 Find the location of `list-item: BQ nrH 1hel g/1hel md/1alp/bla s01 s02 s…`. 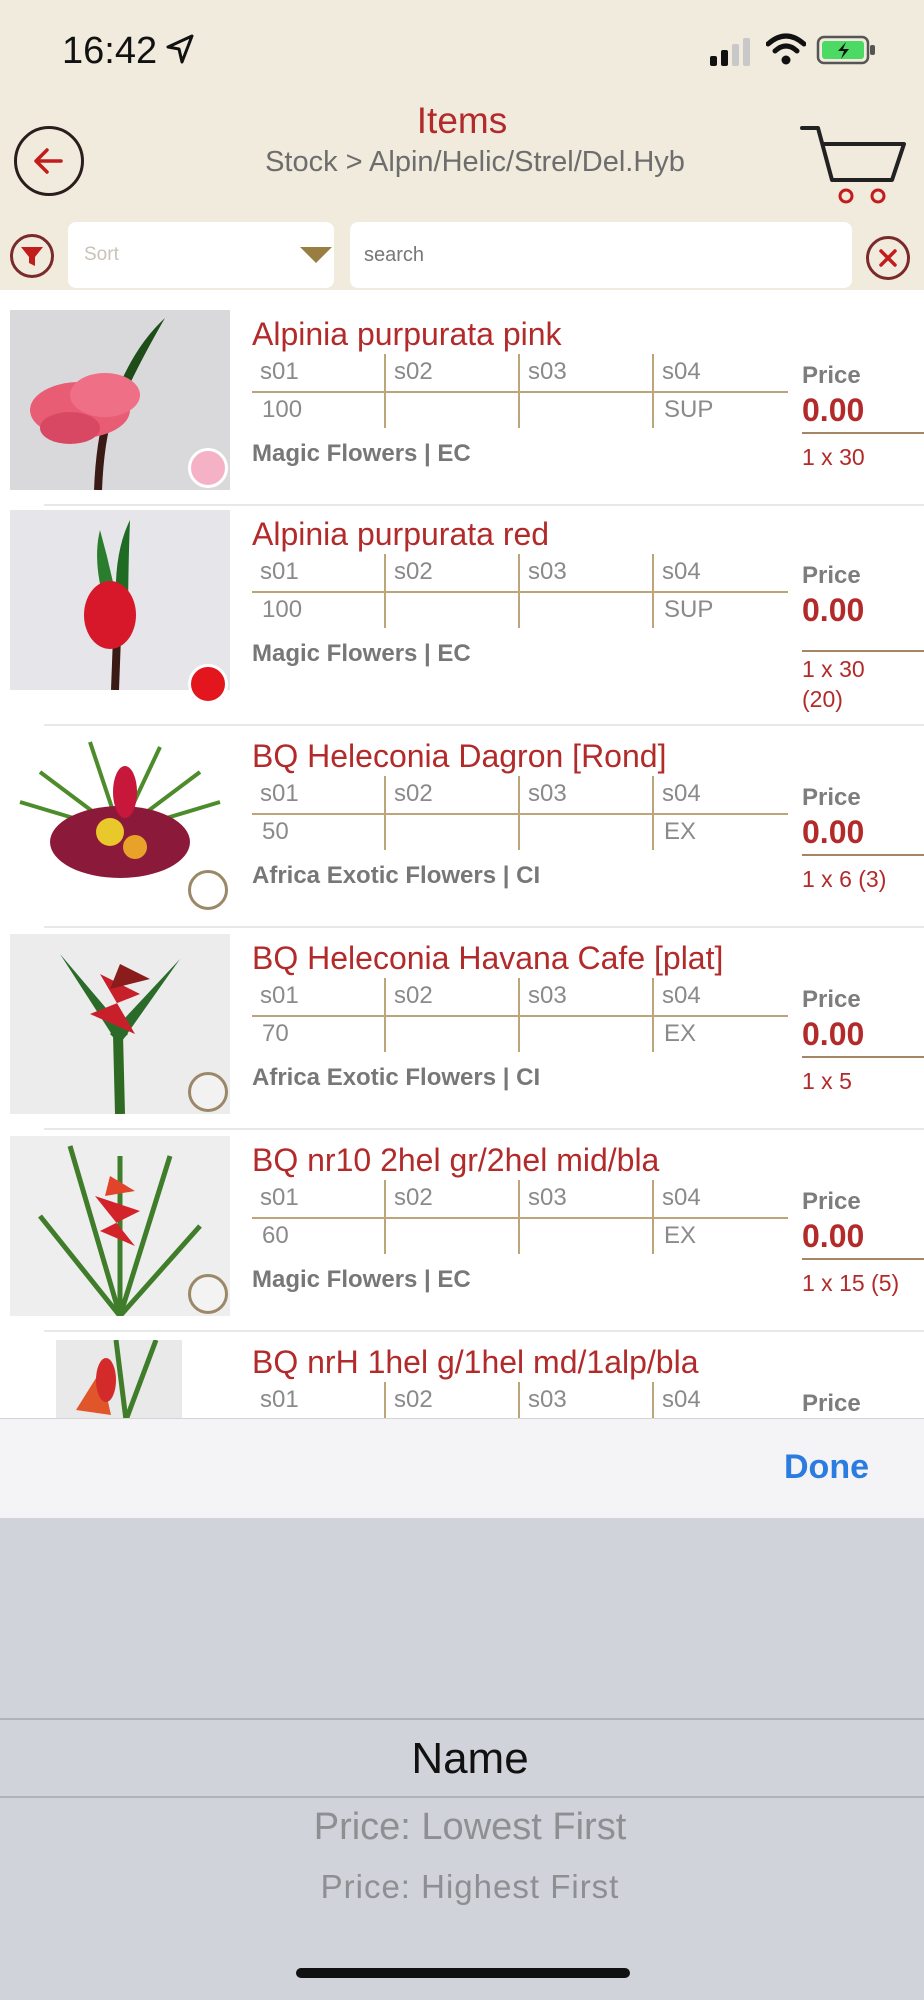

list-item: BQ nrH 1hel g/1hel md/1alp/bla s01 s02 s… is located at coordinates (462, 1369).